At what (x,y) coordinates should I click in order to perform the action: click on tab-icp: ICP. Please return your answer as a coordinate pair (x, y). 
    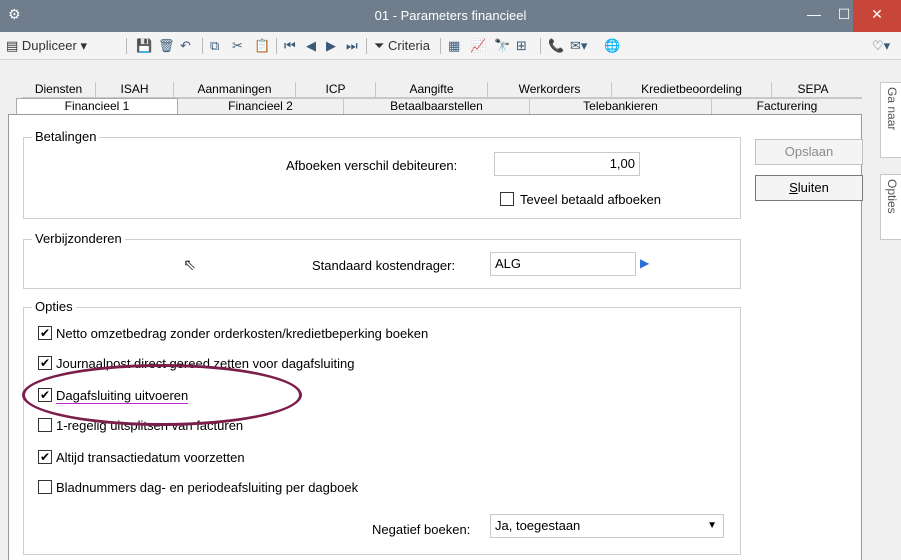
    Looking at the image, I should click on (336, 90).